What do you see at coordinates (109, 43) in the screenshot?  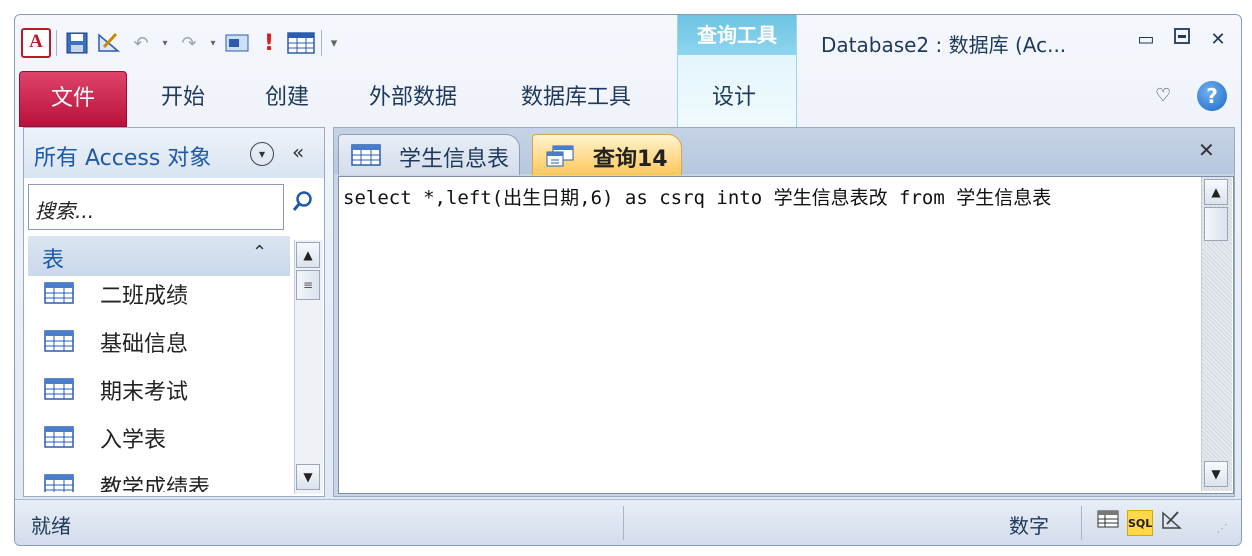 I see `design-icon` at bounding box center [109, 43].